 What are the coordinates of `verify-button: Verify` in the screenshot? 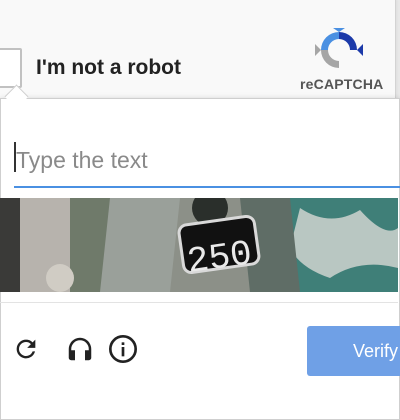 It's located at (353, 351).